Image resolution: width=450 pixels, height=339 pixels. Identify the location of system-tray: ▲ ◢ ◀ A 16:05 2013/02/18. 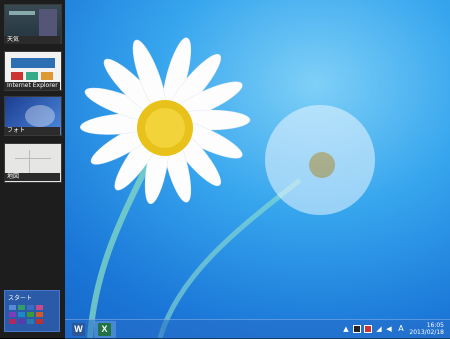
(395, 329).